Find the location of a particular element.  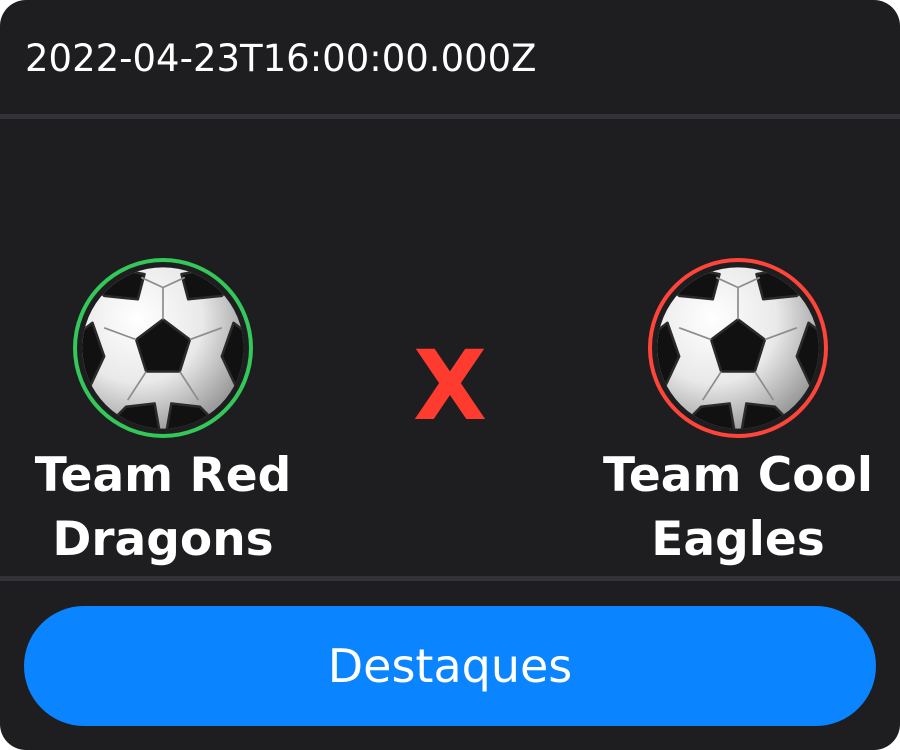

away-team: Team Cool Eagles is located at coordinates (738, 415).